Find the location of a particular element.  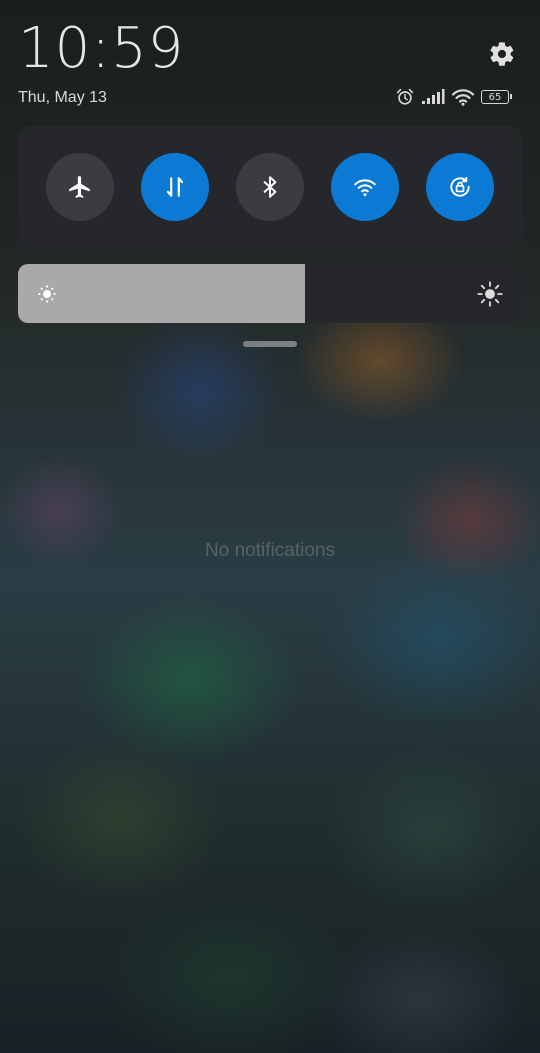

quick-settings-panel is located at coordinates (270, 187).